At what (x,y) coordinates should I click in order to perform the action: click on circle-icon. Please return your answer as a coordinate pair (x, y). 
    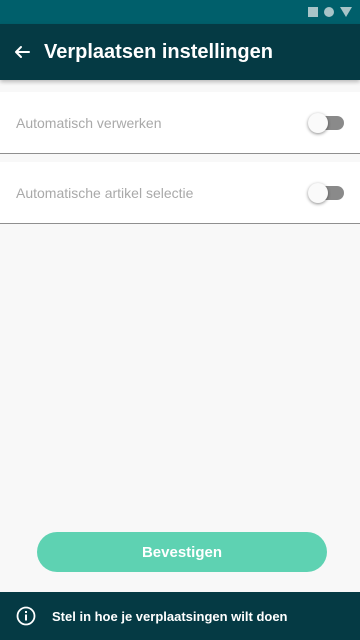
    Looking at the image, I should click on (329, 12).